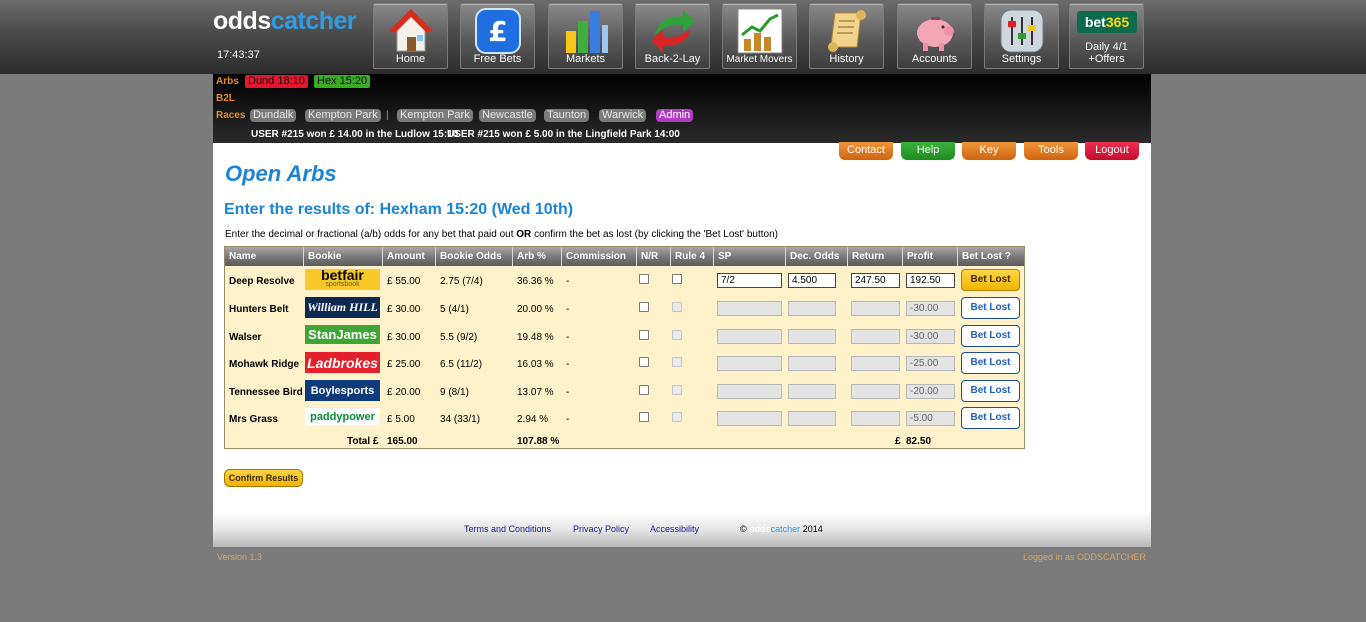 The width and height of the screenshot is (1366, 622). Describe the element at coordinates (1022, 31) in the screenshot. I see `sliders-icon` at that location.